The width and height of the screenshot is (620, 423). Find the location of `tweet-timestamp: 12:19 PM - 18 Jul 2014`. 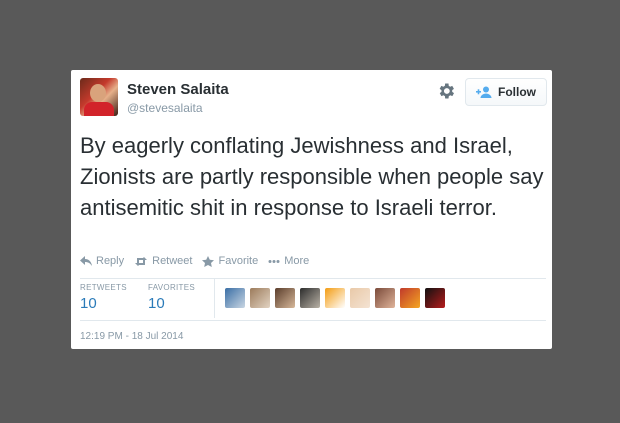

tweet-timestamp: 12:19 PM - 18 Jul 2014 is located at coordinates (131, 336).